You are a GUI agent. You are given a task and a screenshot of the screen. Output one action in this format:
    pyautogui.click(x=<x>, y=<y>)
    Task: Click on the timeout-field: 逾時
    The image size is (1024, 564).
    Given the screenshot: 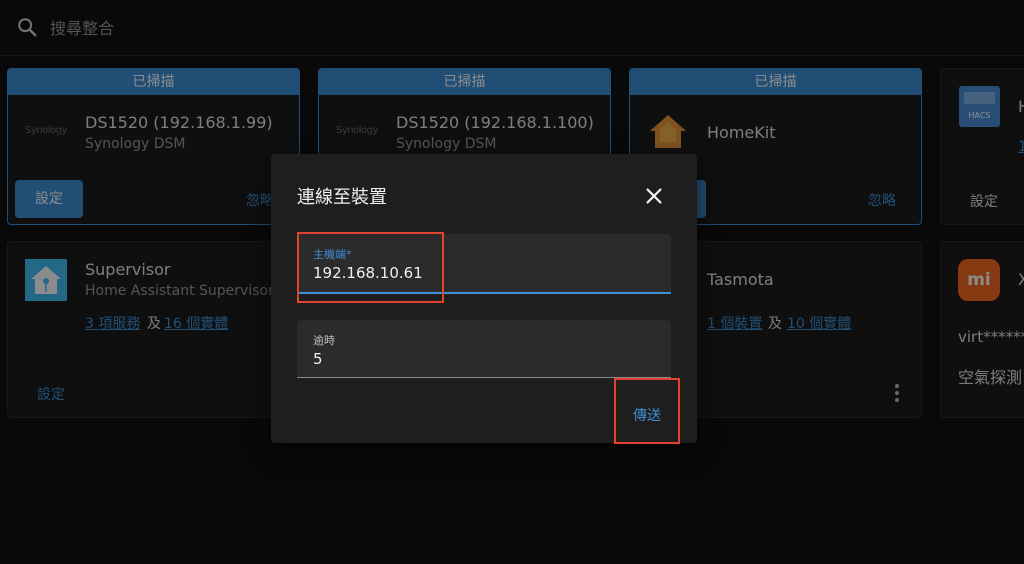 What is the action you would take?
    pyautogui.click(x=484, y=349)
    